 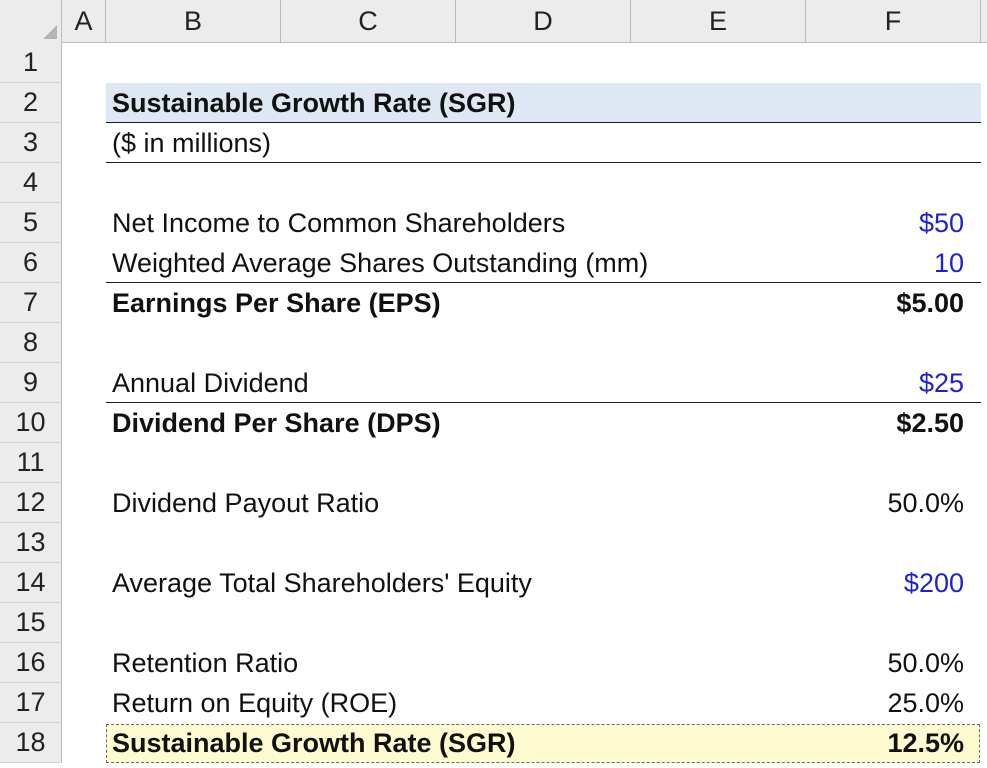 I want to click on retention-ratio-value: 50.0%, so click(x=925, y=663).